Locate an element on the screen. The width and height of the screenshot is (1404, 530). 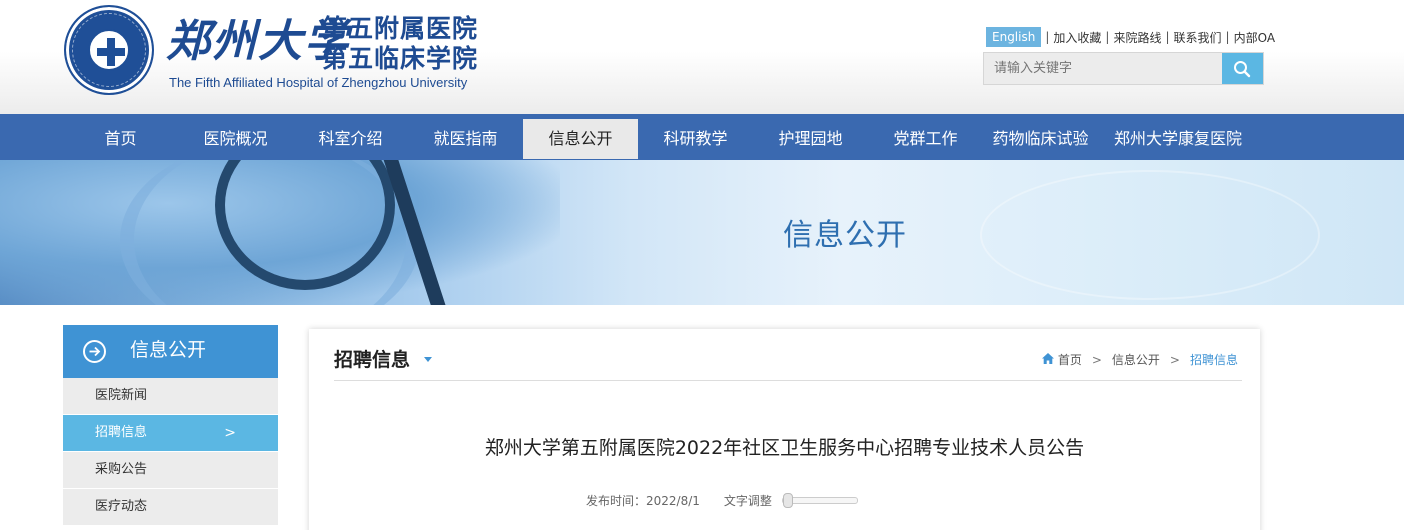
logo-hospital-name: 第五附属医院 is located at coordinates (400, 29).